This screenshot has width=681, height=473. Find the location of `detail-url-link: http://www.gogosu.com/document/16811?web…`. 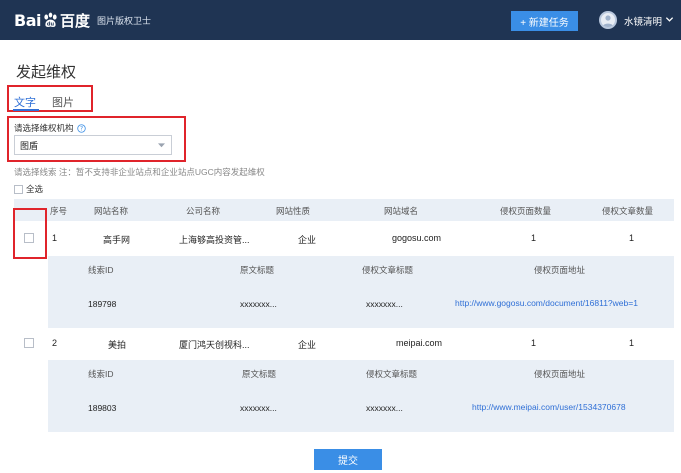

detail-url-link: http://www.gogosu.com/document/16811?web… is located at coordinates (546, 303).